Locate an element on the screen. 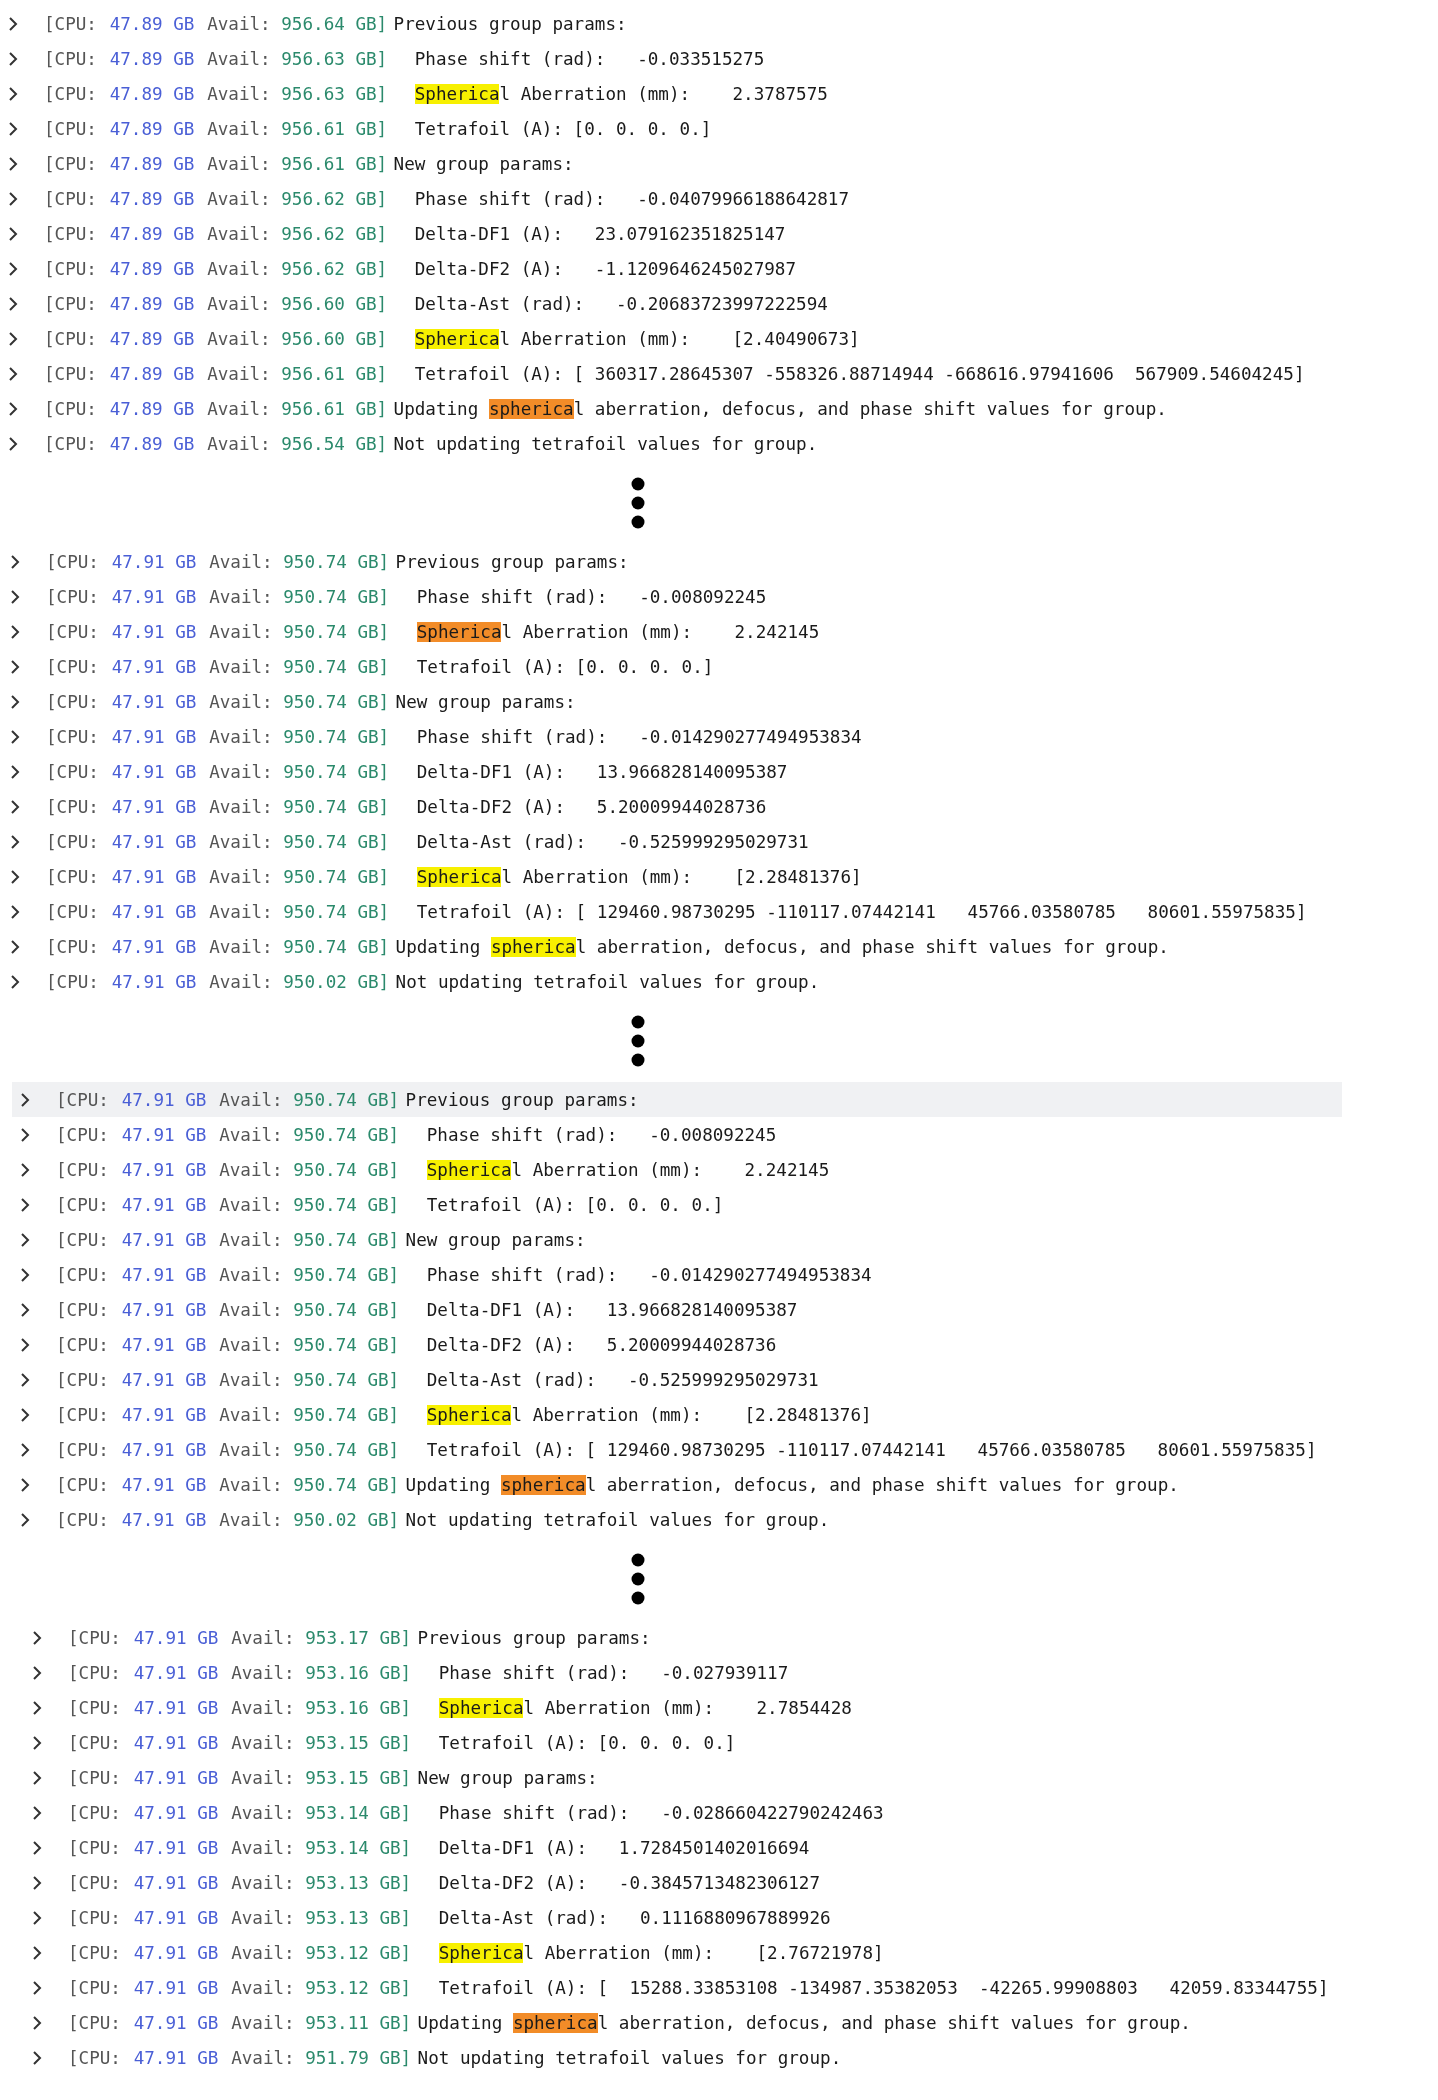  avail-value: 956.63 GB] is located at coordinates (334, 93).